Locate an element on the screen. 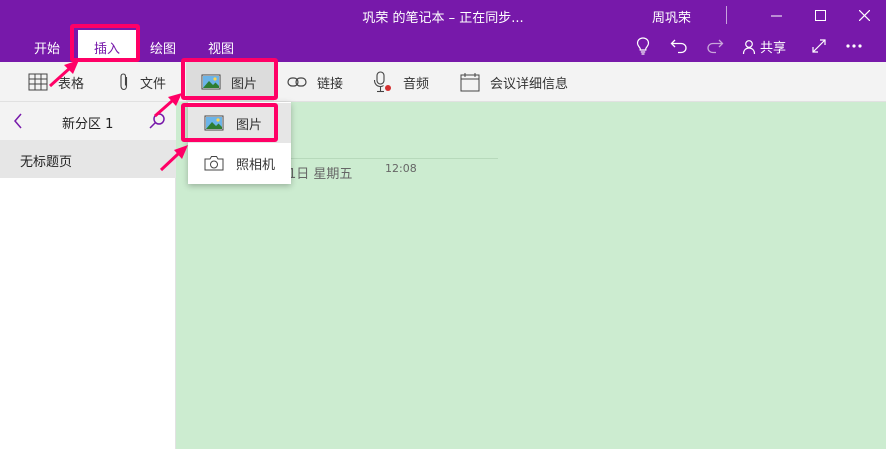  back-button is located at coordinates (18, 121).